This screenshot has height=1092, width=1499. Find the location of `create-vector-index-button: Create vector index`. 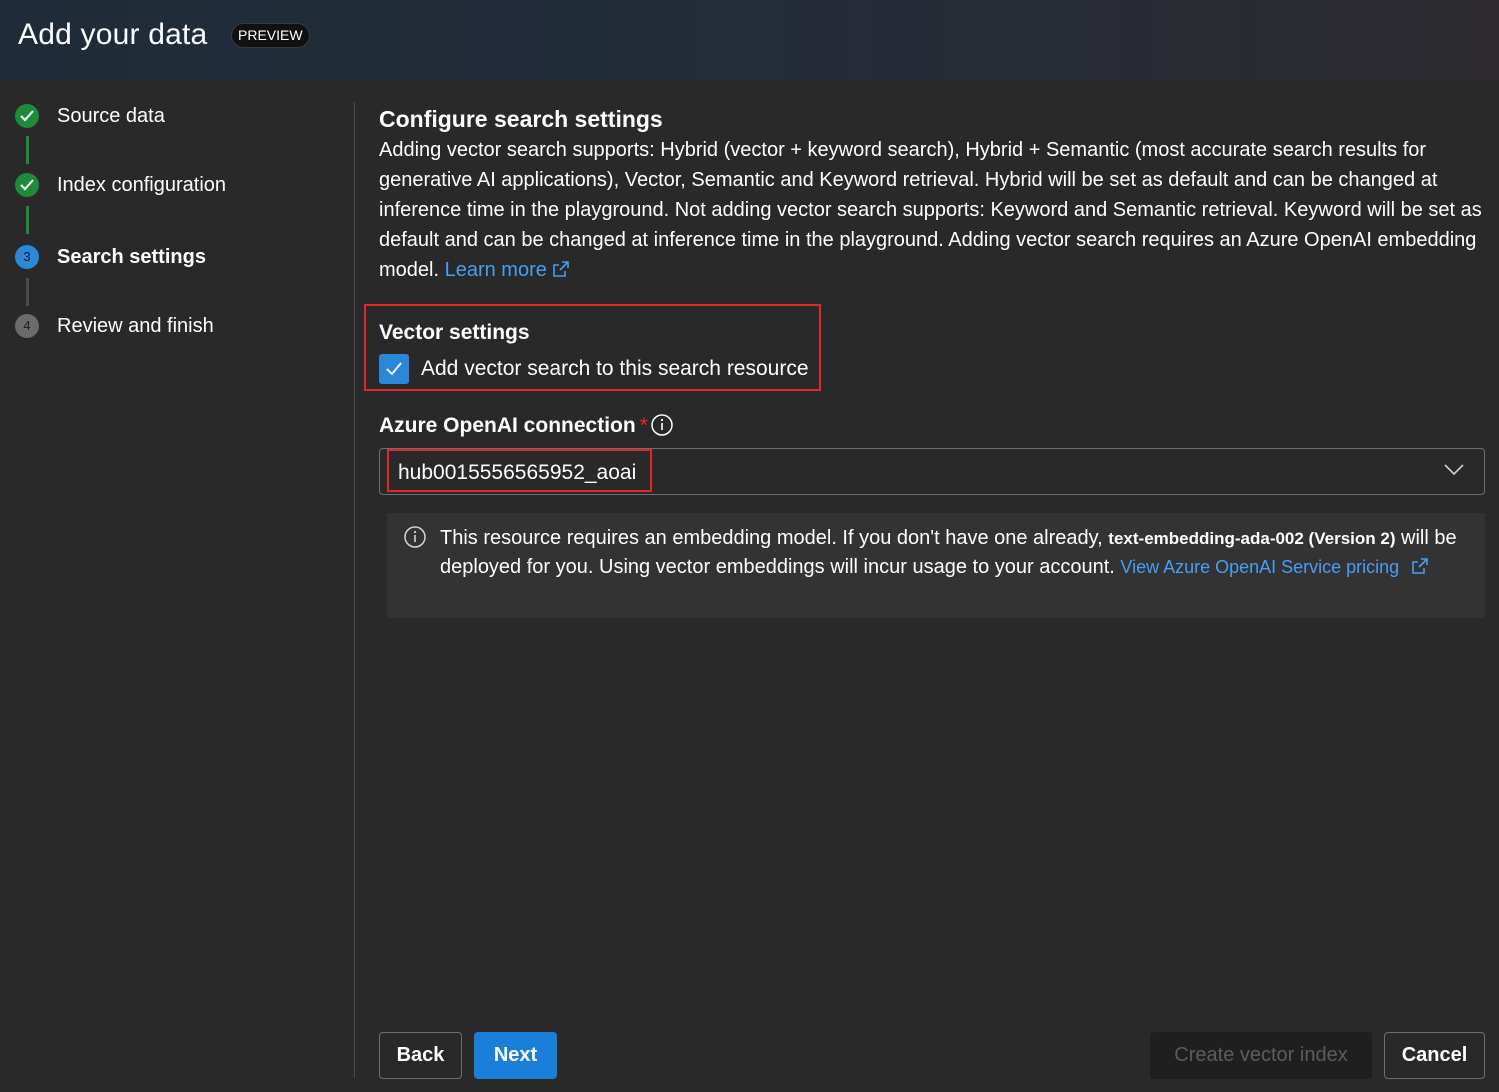

create-vector-index-button: Create vector index is located at coordinates (1261, 1055).